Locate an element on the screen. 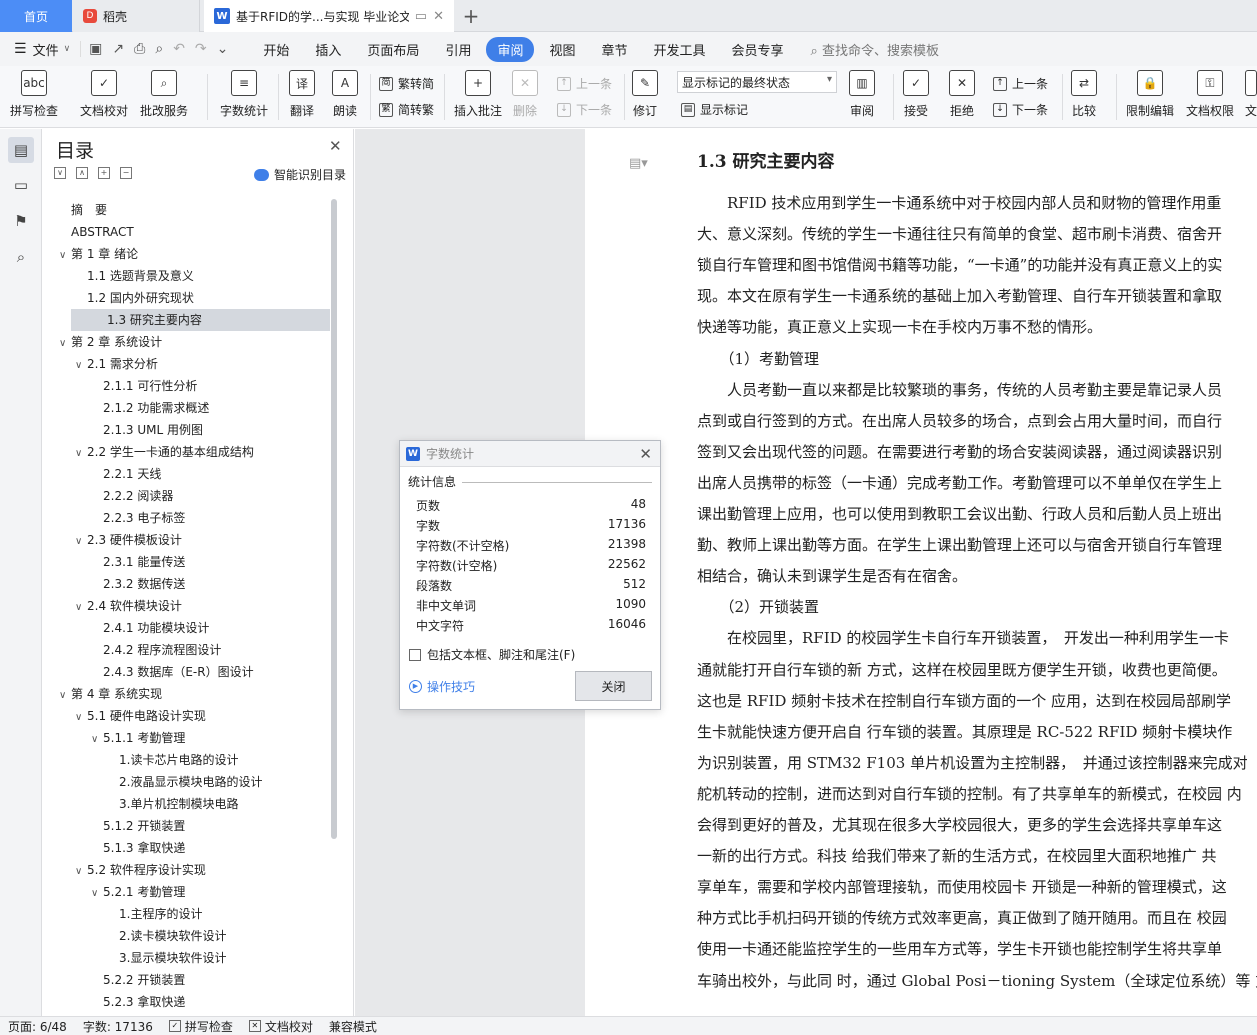 The width and height of the screenshot is (1257, 1035). show-markup-button: ▤ 显示标记 is located at coordinates (714, 109).